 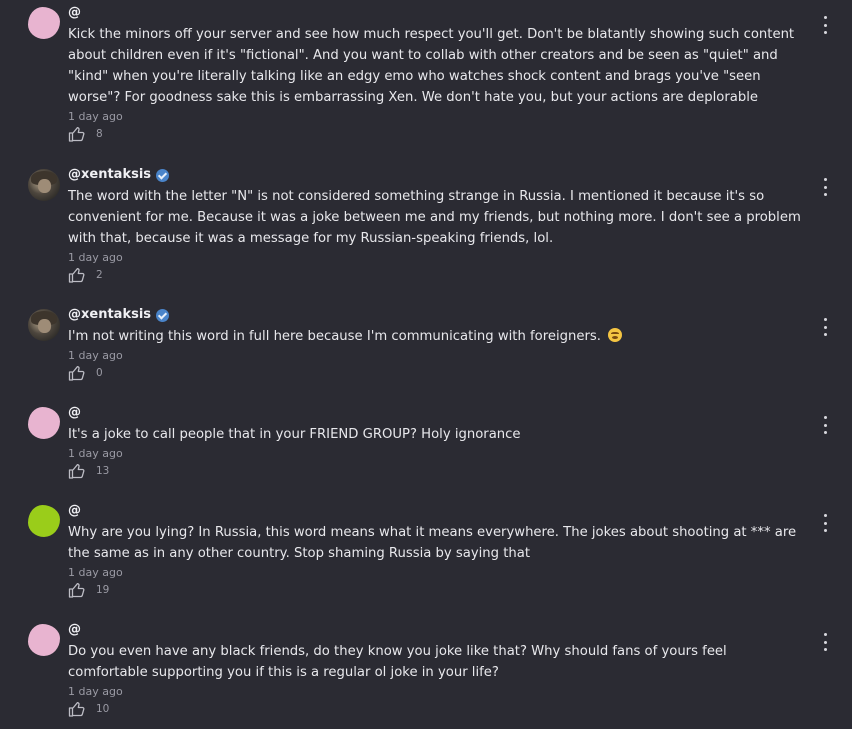 I want to click on like-count: 19, so click(x=103, y=590).